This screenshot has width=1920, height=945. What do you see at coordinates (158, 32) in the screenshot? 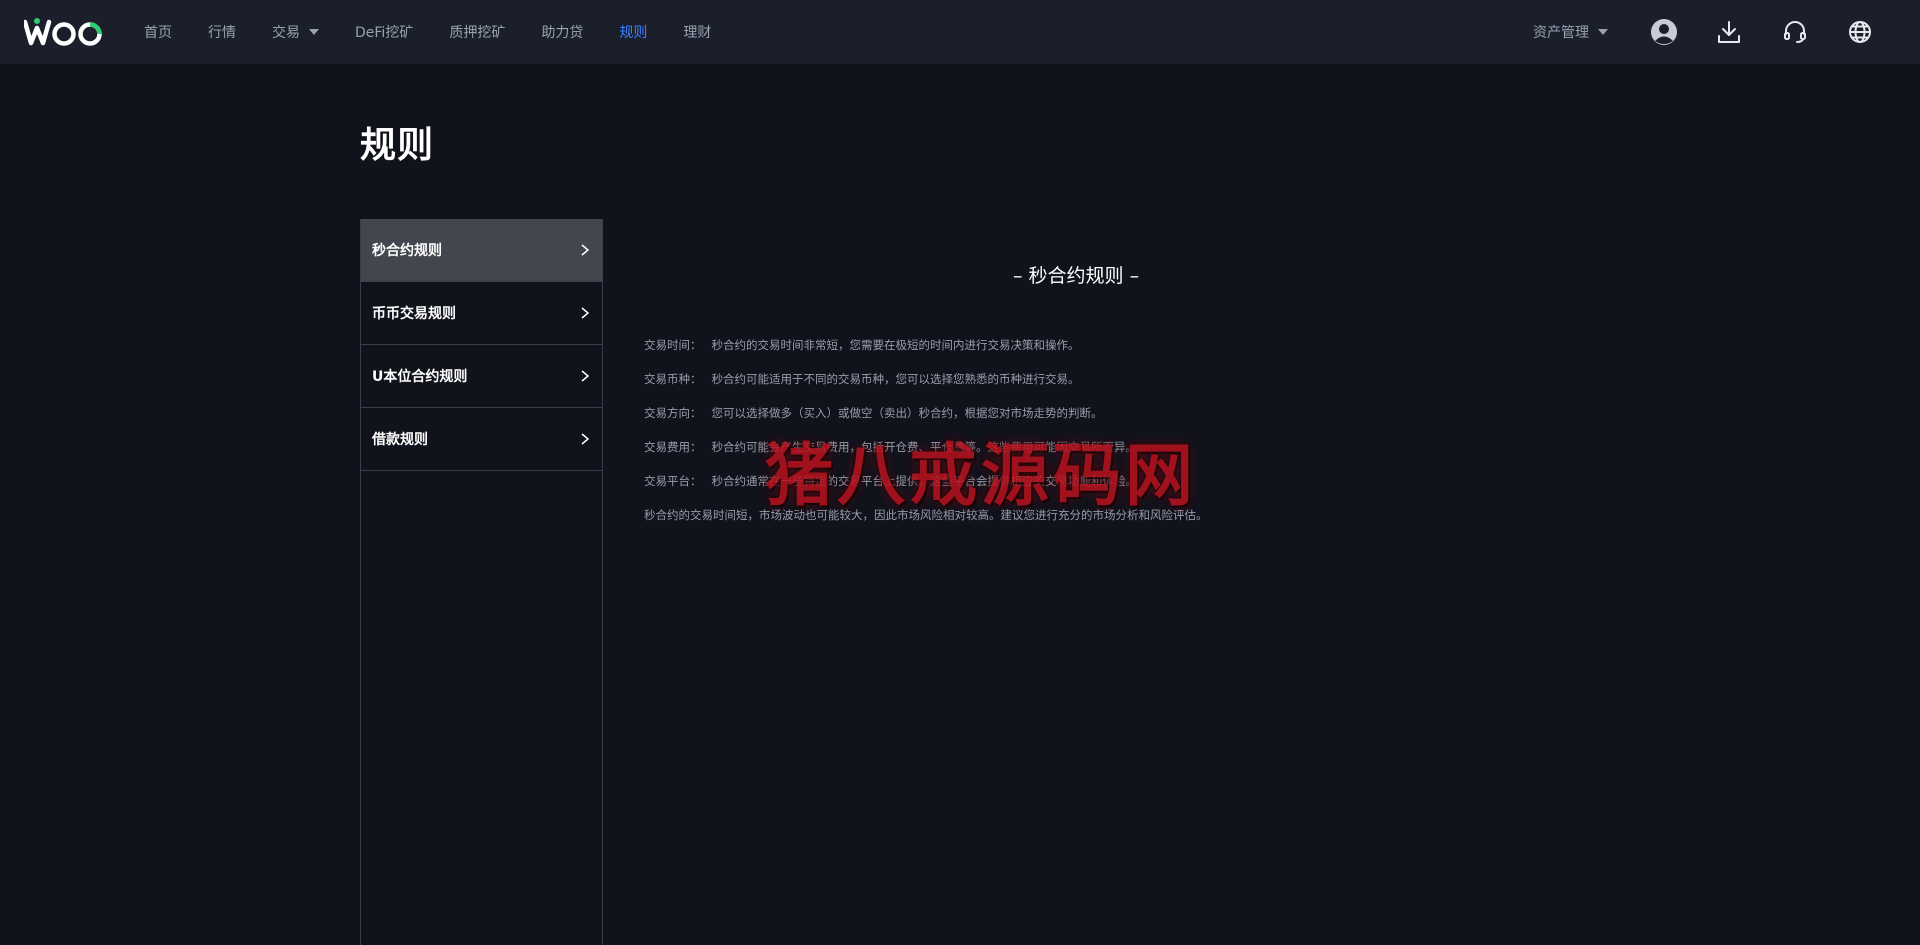
I see `nav-home: 首页` at bounding box center [158, 32].